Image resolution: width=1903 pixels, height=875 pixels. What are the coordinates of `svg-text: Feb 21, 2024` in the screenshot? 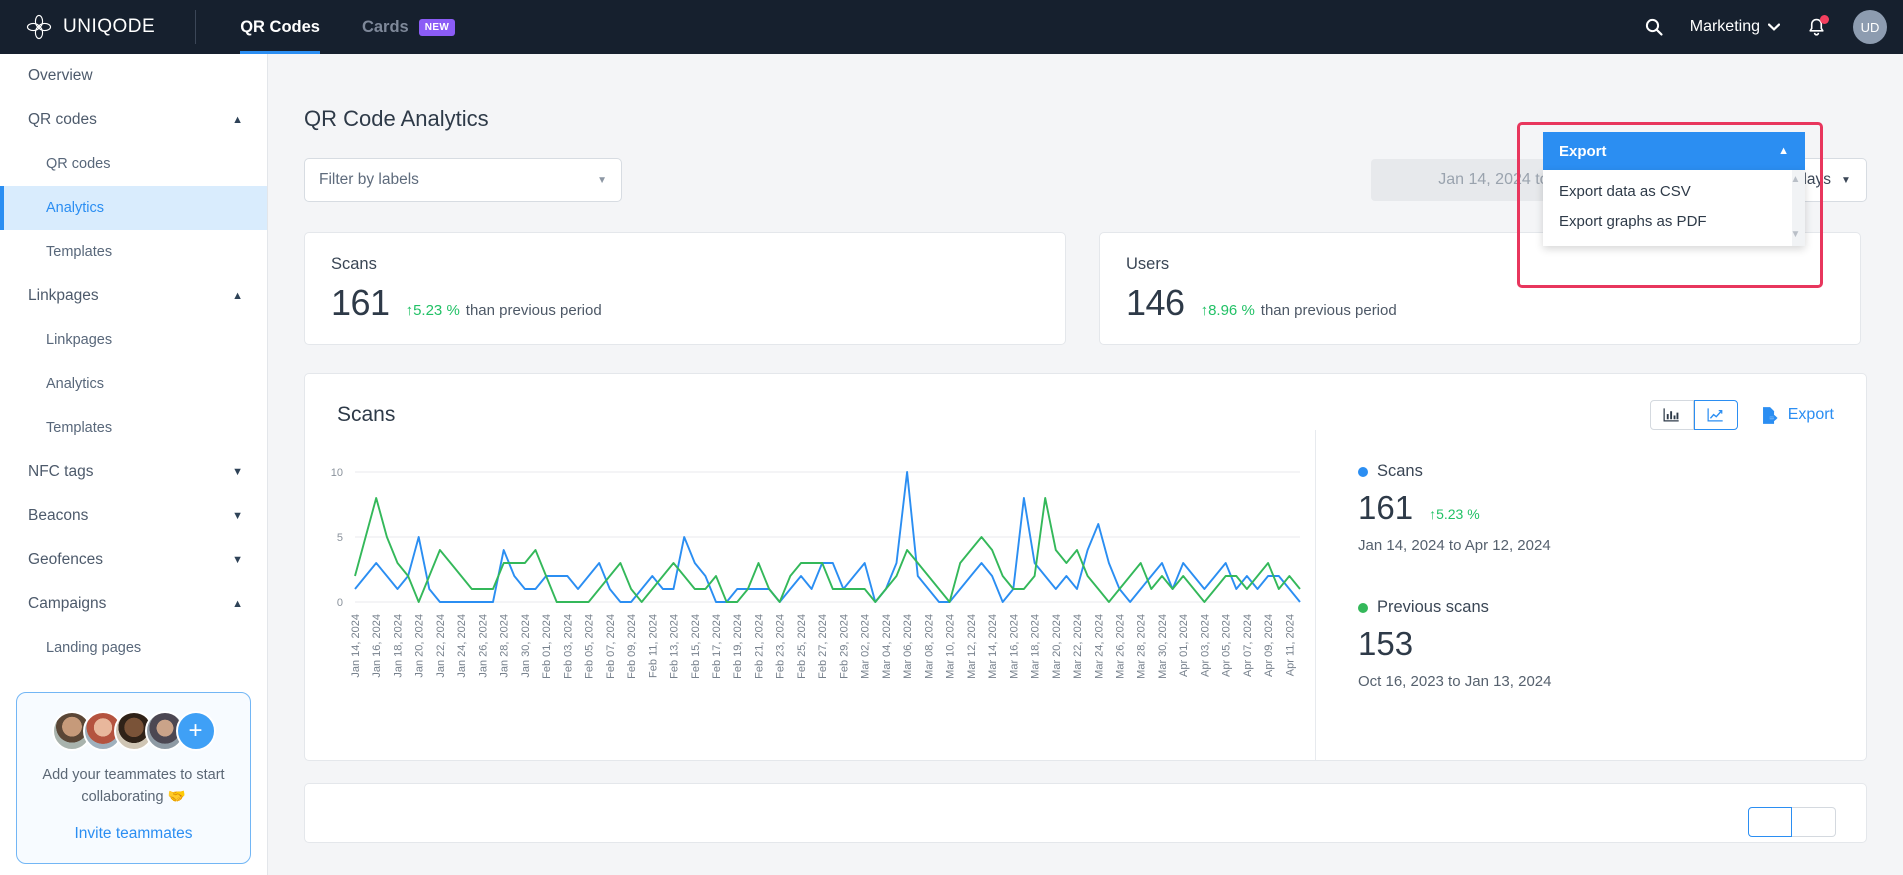 It's located at (760, 646).